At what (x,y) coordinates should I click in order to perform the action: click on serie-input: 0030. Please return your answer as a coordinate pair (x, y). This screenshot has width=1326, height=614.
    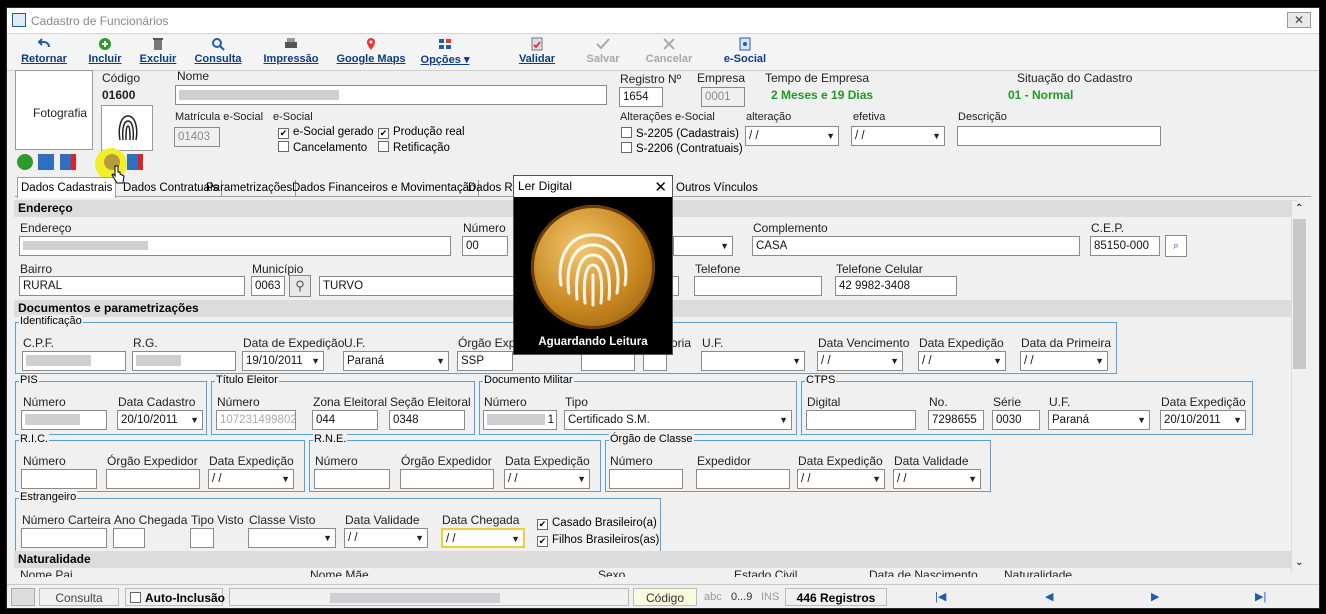
    Looking at the image, I should click on (1016, 420).